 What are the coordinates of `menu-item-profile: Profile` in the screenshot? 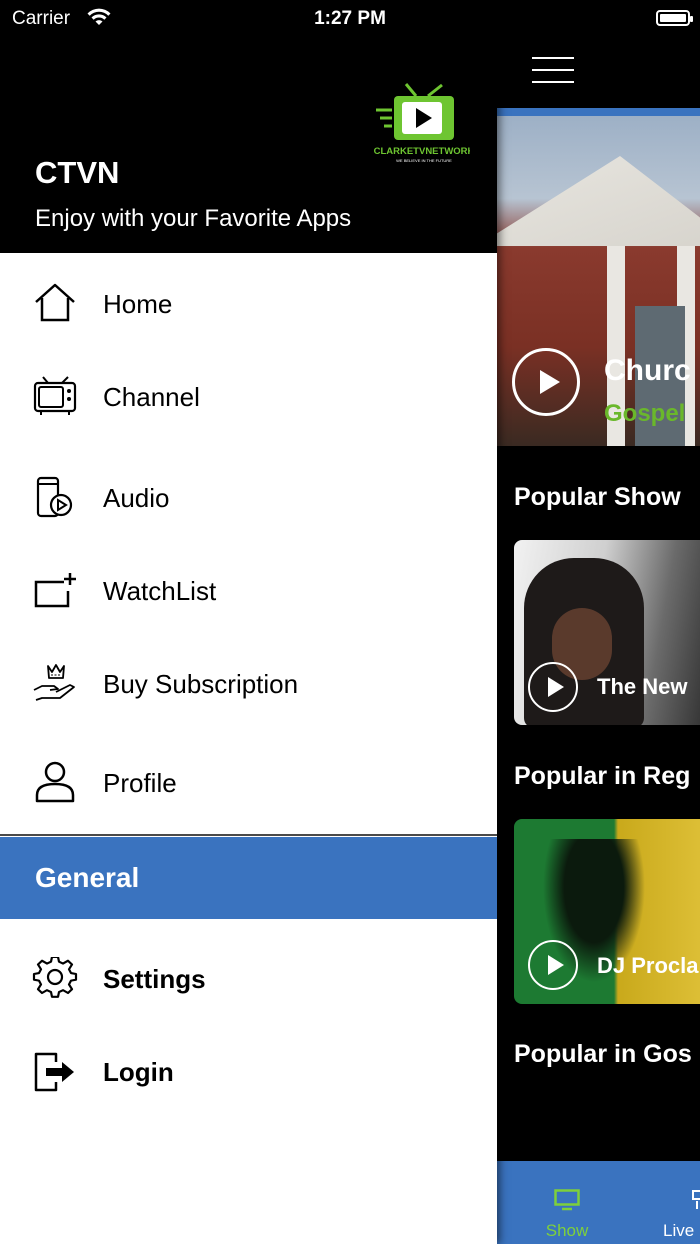 It's located at (248, 781).